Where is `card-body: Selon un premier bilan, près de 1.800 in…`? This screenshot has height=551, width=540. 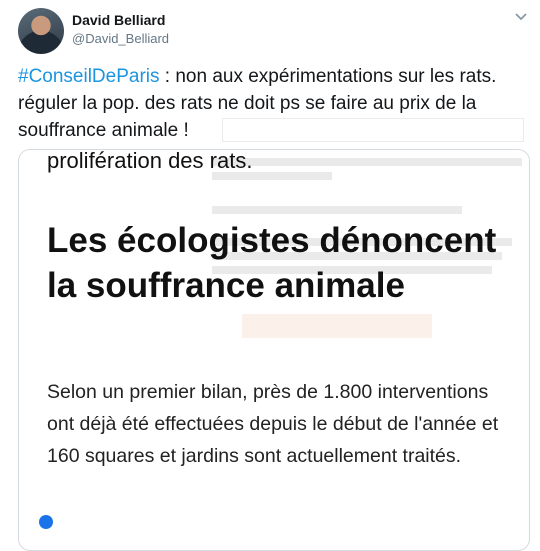 card-body: Selon un premier bilan, près de 1.800 in… is located at coordinates (273, 424).